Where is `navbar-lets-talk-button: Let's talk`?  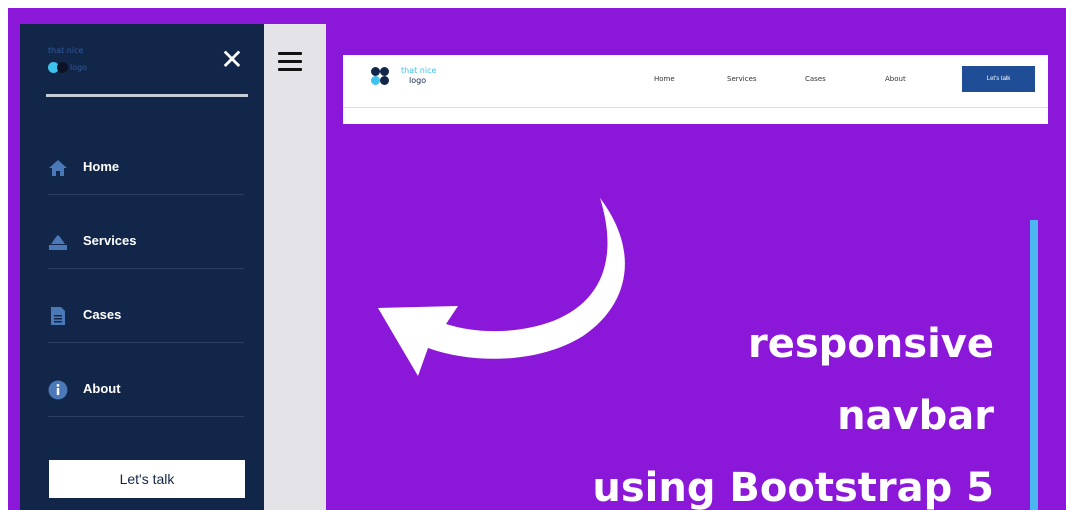 navbar-lets-talk-button: Let's talk is located at coordinates (998, 79).